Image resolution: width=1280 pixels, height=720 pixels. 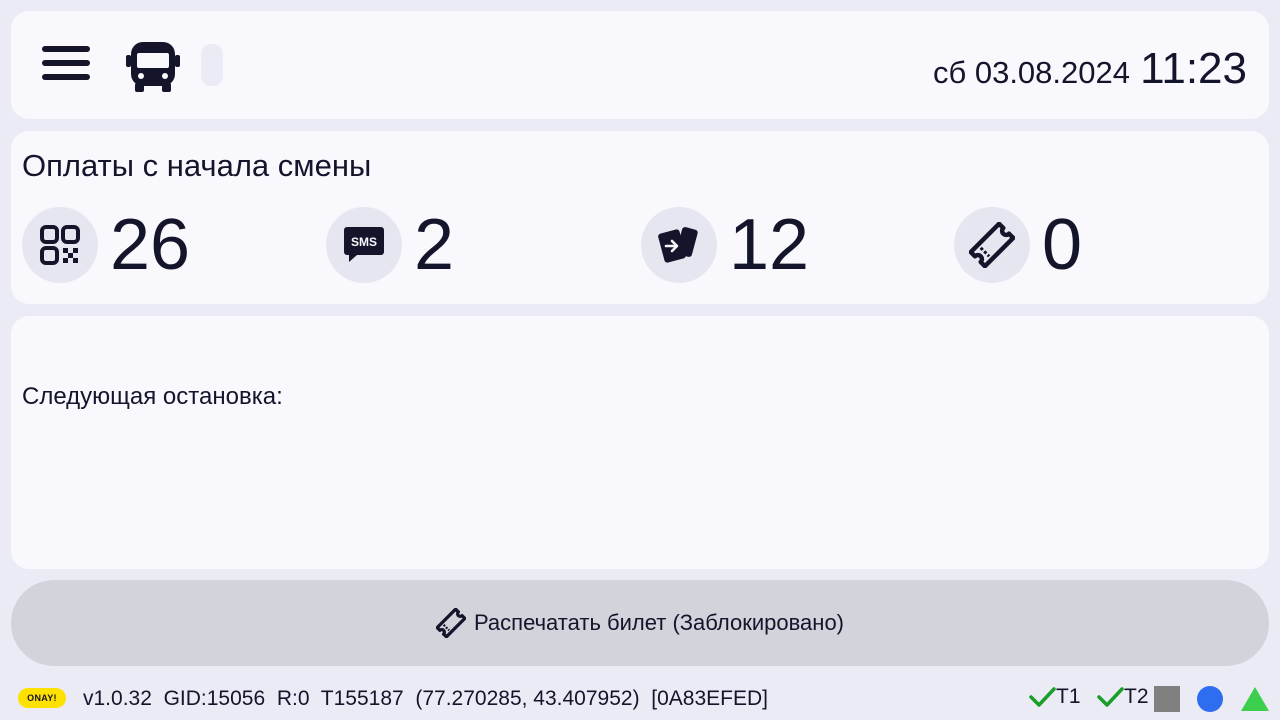 What do you see at coordinates (640, 65) in the screenshot?
I see `header-bar: сб 03.08.2024 11:23` at bounding box center [640, 65].